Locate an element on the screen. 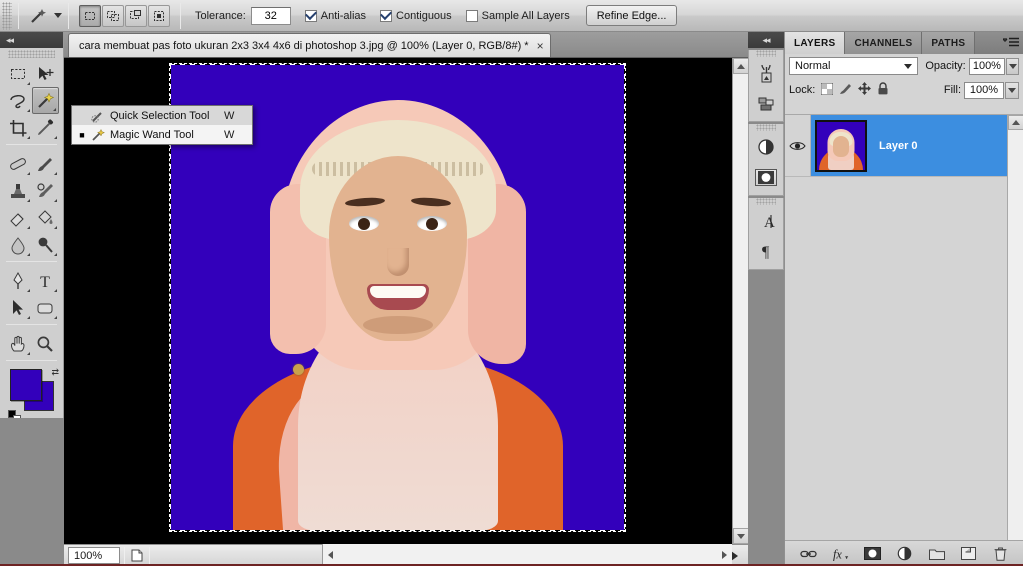 Image resolution: width=1023 pixels, height=566 pixels. link-layers-button is located at coordinates (808, 553).